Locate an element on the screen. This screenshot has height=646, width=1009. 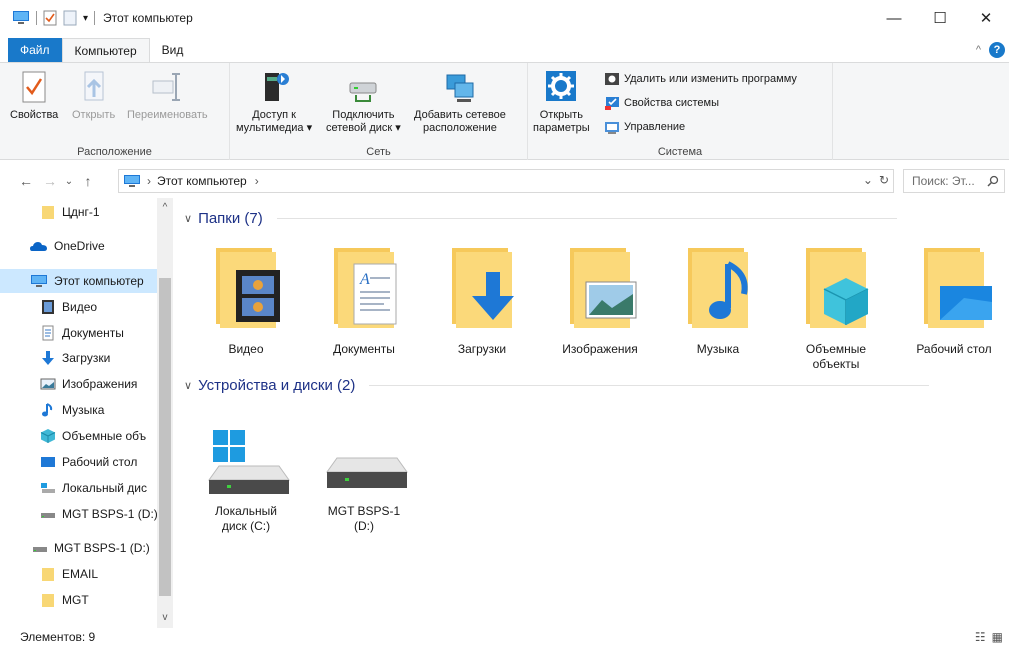
folder-documents: A Документы is located at coordinates (364, 299).